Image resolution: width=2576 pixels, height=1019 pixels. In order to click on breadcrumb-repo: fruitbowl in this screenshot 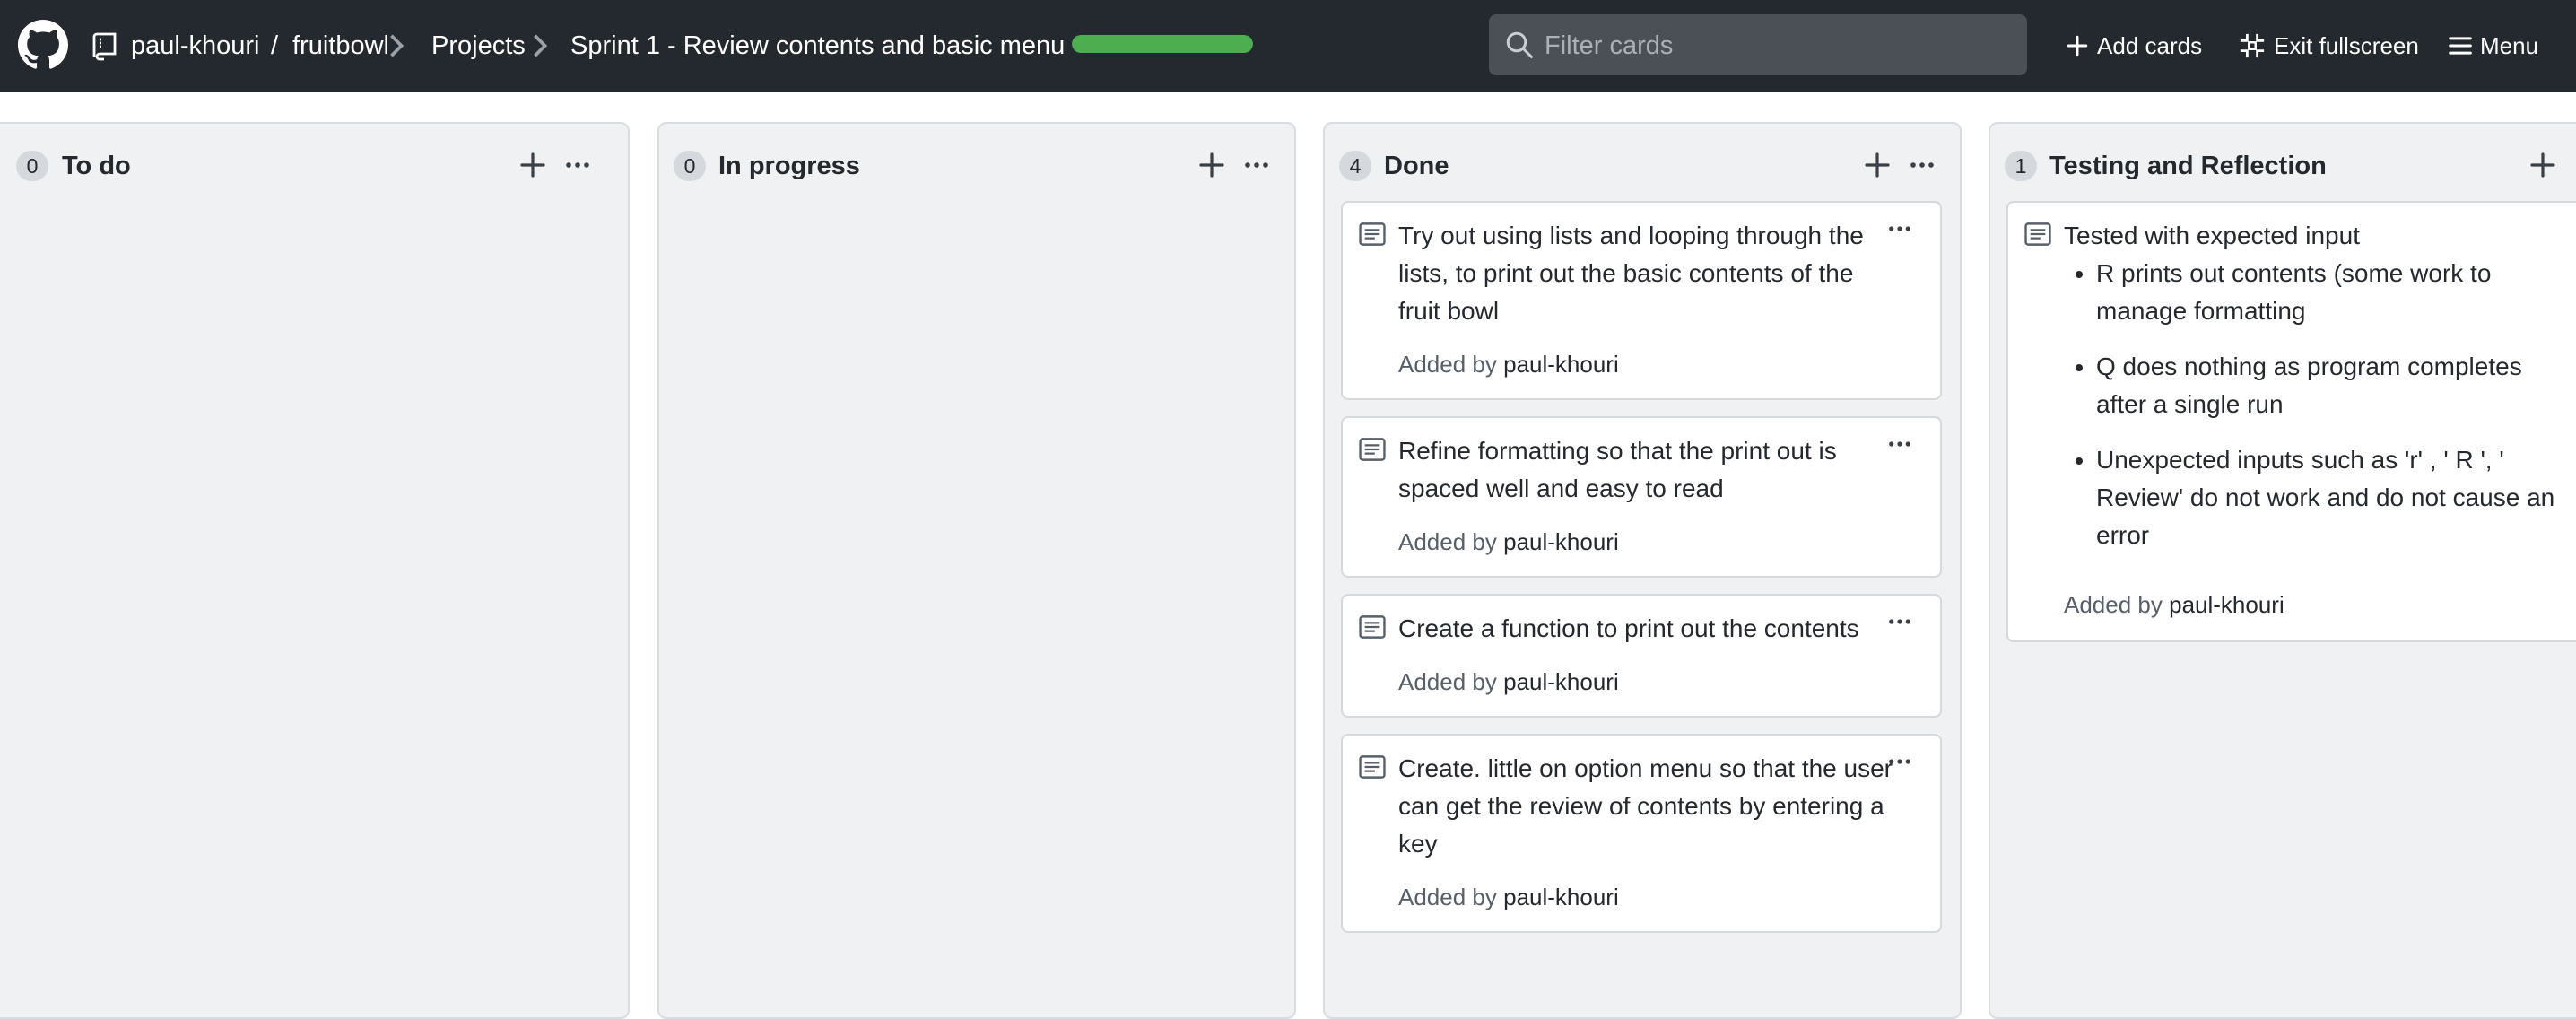, I will do `click(340, 46)`.